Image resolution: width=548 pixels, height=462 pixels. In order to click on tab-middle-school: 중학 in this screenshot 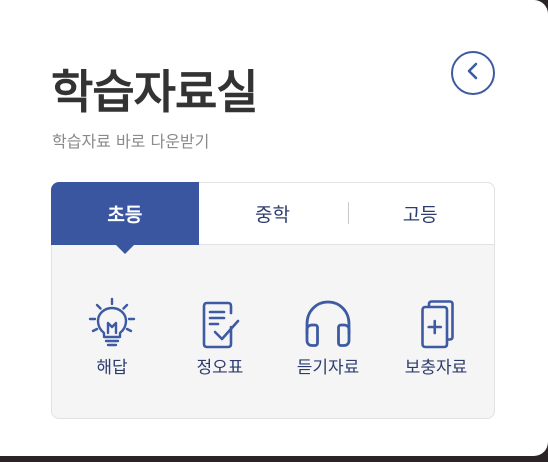, I will do `click(273, 213)`.